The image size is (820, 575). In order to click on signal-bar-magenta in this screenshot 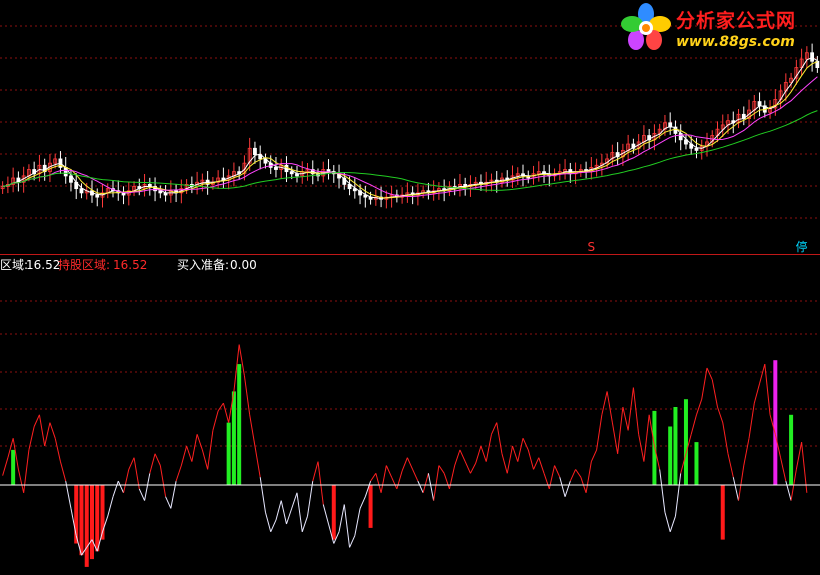, I will do `click(775, 422)`.